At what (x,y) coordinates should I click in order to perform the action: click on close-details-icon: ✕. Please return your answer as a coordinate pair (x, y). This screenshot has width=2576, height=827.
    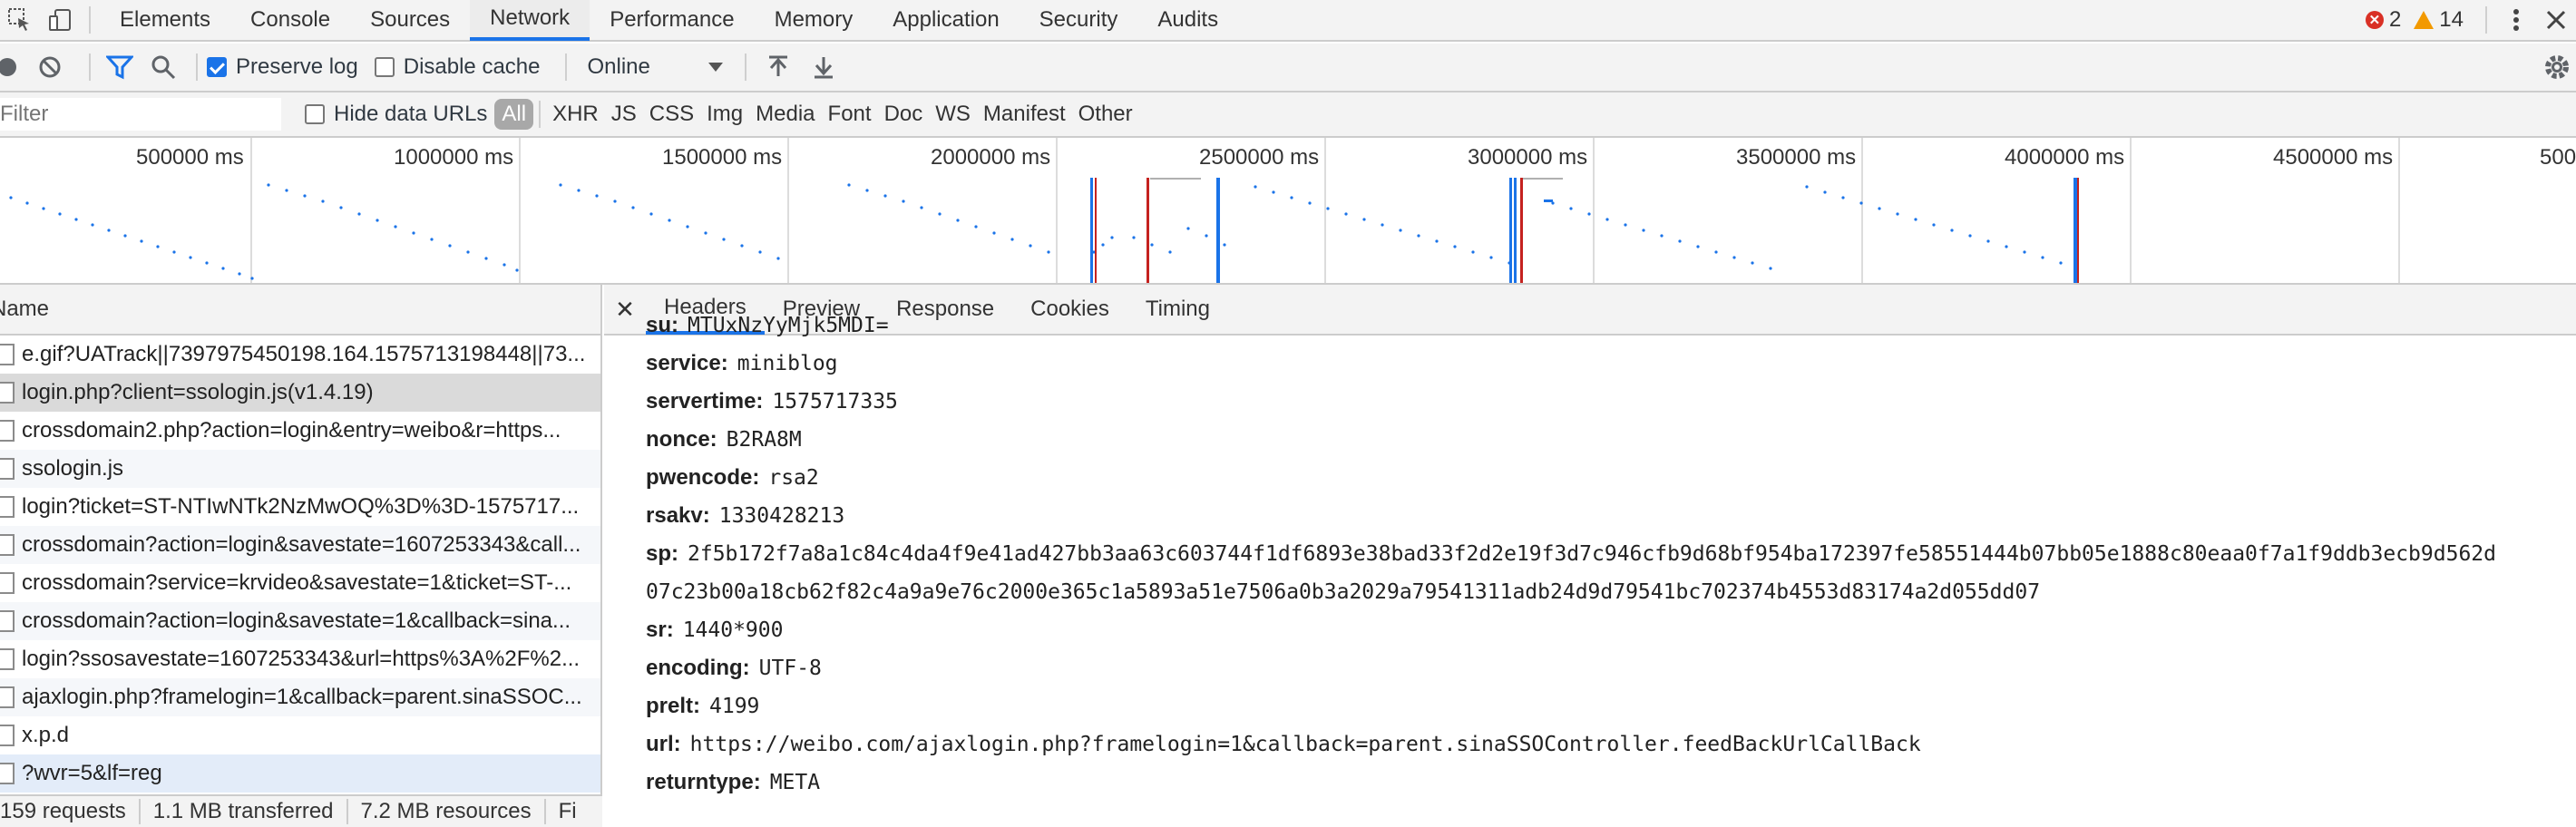
    Looking at the image, I should click on (625, 309).